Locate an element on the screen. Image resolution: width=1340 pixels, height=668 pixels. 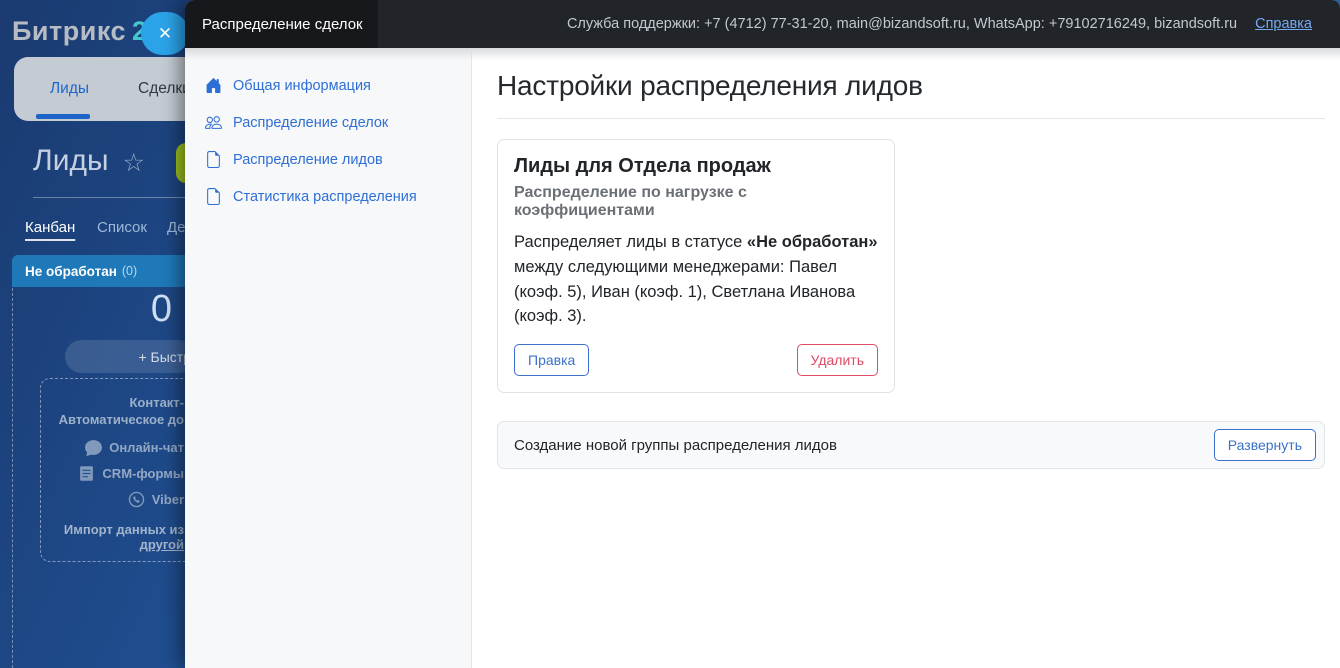
edit-button: Правка is located at coordinates (552, 360).